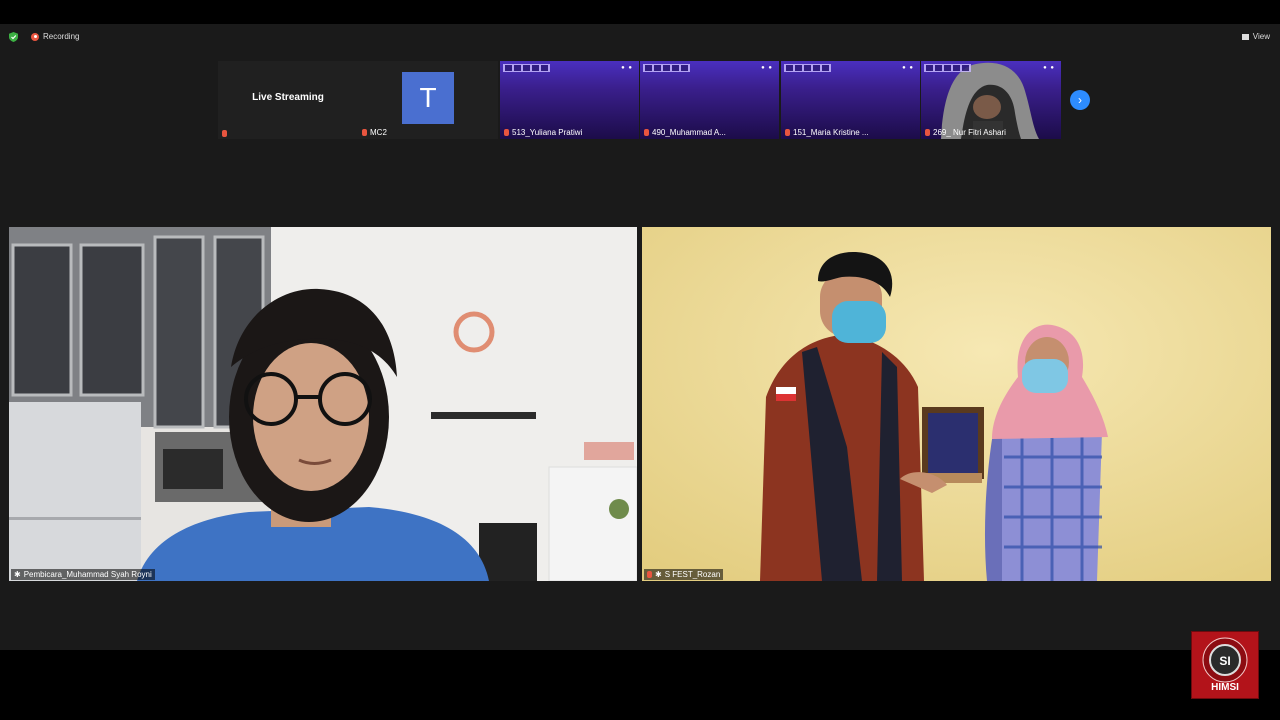  Describe the element at coordinates (640, 685) in the screenshot. I see `letterbox-bottom` at that location.